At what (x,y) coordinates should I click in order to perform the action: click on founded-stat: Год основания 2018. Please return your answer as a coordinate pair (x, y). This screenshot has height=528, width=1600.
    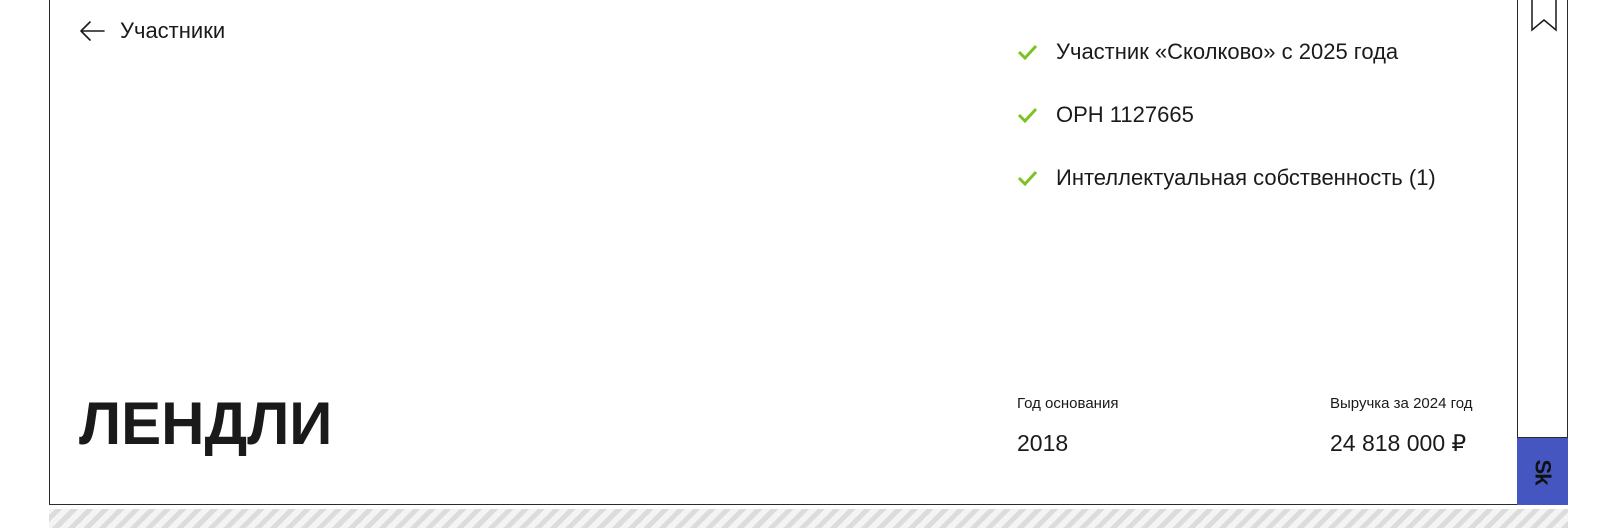
    Looking at the image, I should click on (1067, 425).